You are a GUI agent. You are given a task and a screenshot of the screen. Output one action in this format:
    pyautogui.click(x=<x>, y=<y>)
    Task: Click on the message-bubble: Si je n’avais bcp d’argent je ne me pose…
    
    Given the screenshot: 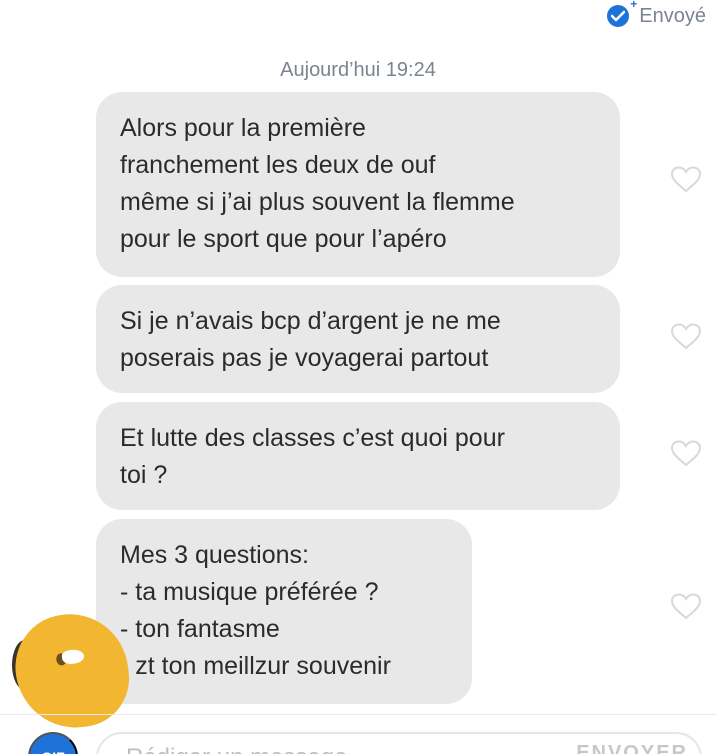 What is the action you would take?
    pyautogui.click(x=358, y=339)
    